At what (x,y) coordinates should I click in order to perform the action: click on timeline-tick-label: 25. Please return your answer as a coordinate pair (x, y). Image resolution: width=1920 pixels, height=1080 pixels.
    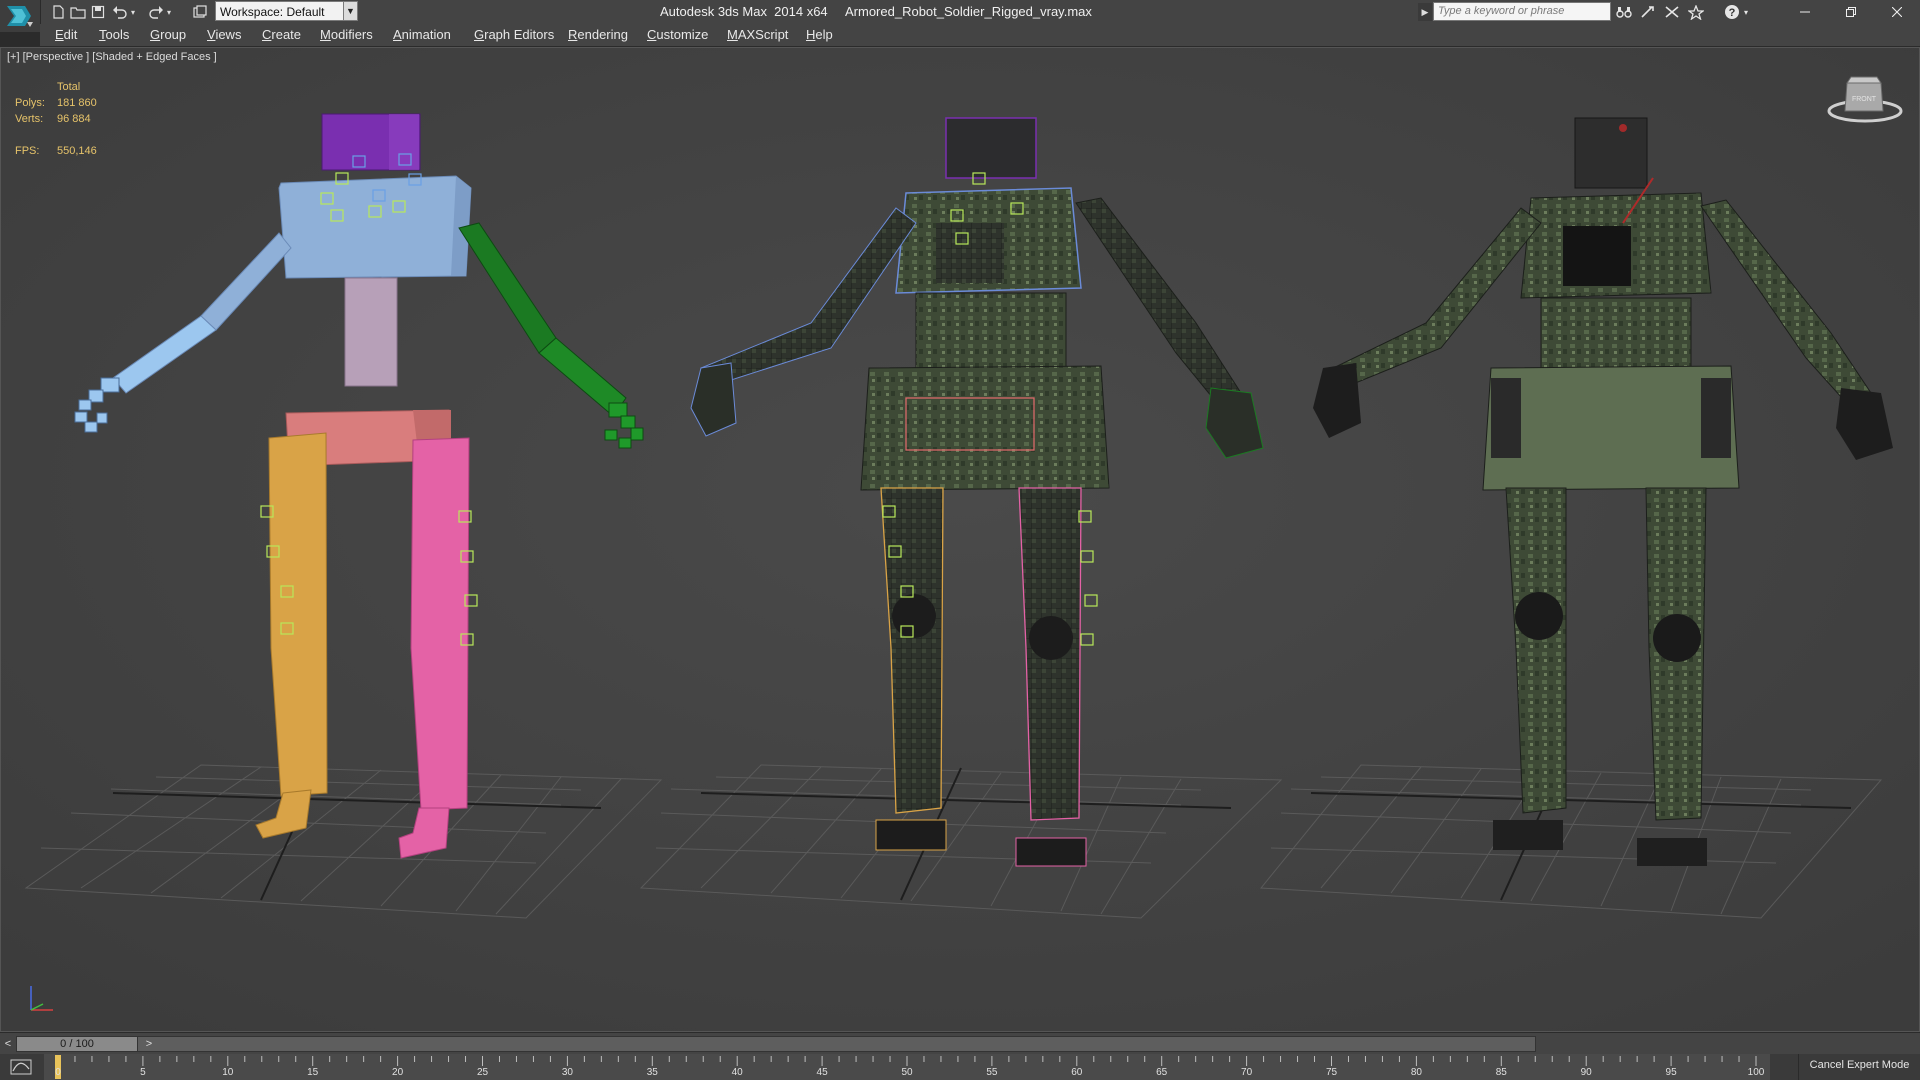
    Looking at the image, I should click on (482, 1072).